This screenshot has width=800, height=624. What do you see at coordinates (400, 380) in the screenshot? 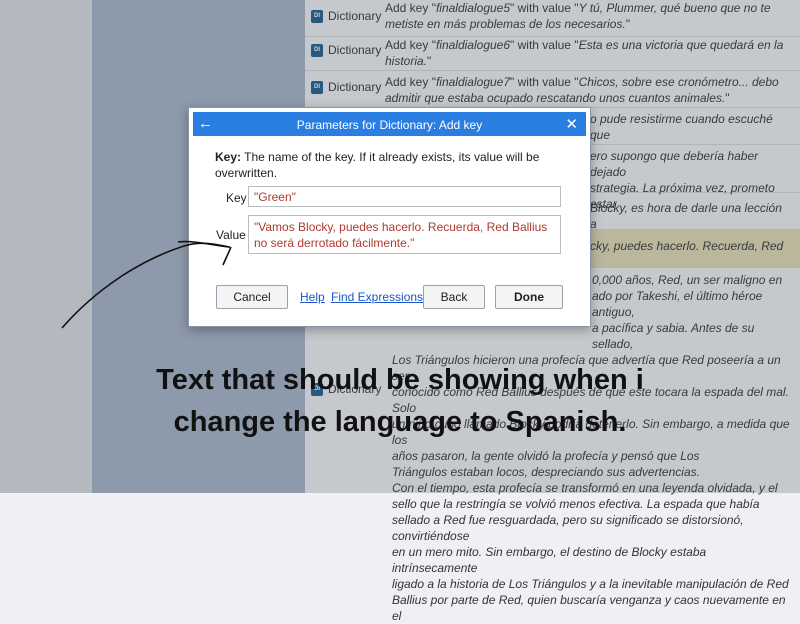
I see `annotation-caption-line1: Text that should be showing when i` at bounding box center [400, 380].